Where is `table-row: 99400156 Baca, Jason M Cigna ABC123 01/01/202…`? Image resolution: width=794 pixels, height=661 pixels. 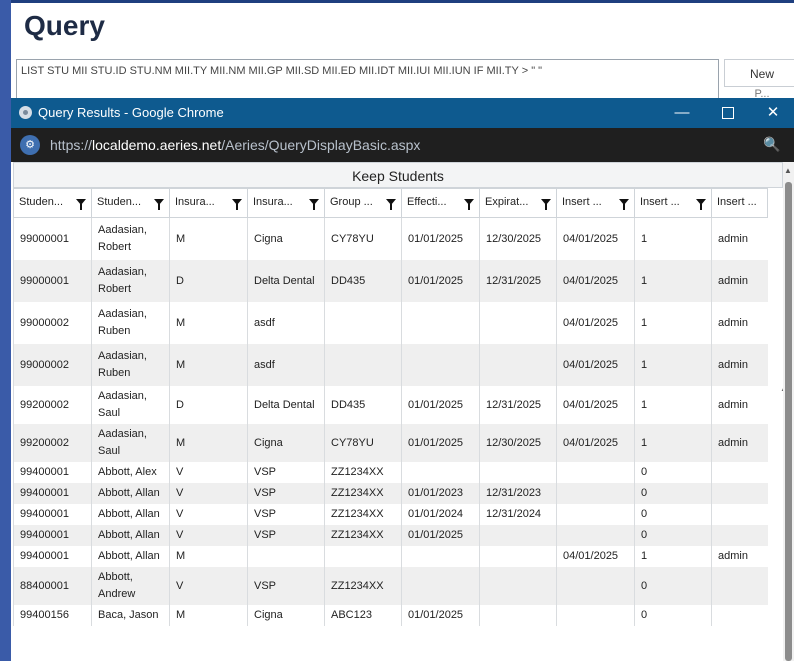
table-row: 99400156 Baca, Jason M Cigna ABC123 01/01/202… is located at coordinates (390, 615).